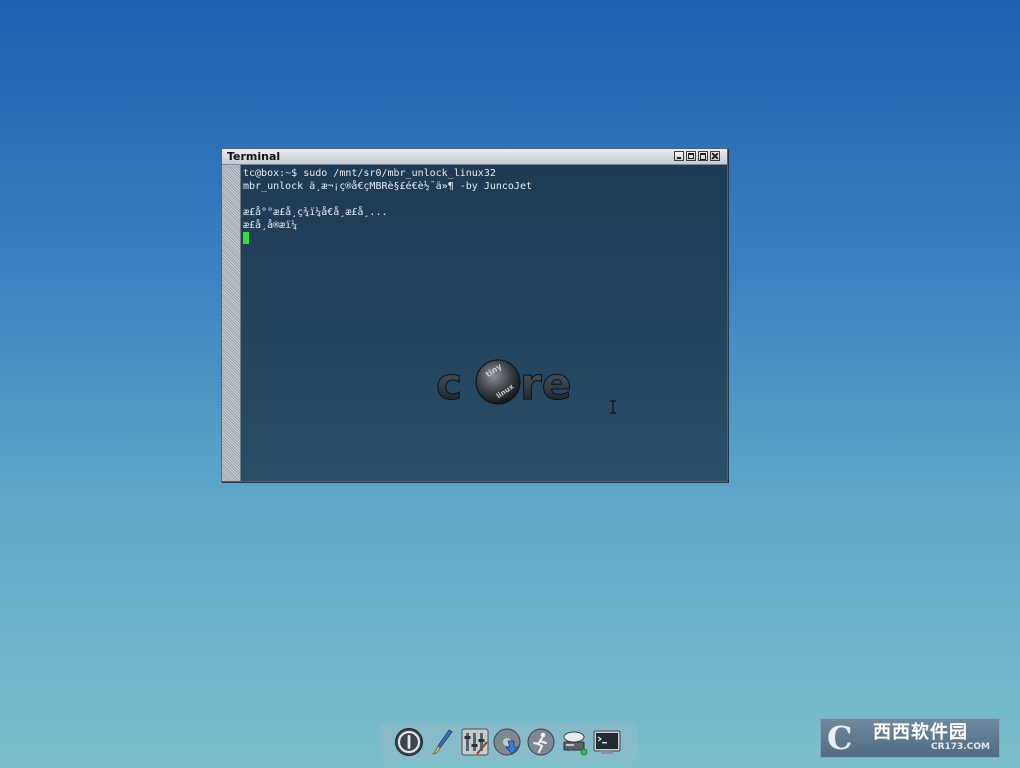 Image resolution: width=1020 pixels, height=768 pixels. Describe the element at coordinates (715, 156) in the screenshot. I see `close-button` at that location.